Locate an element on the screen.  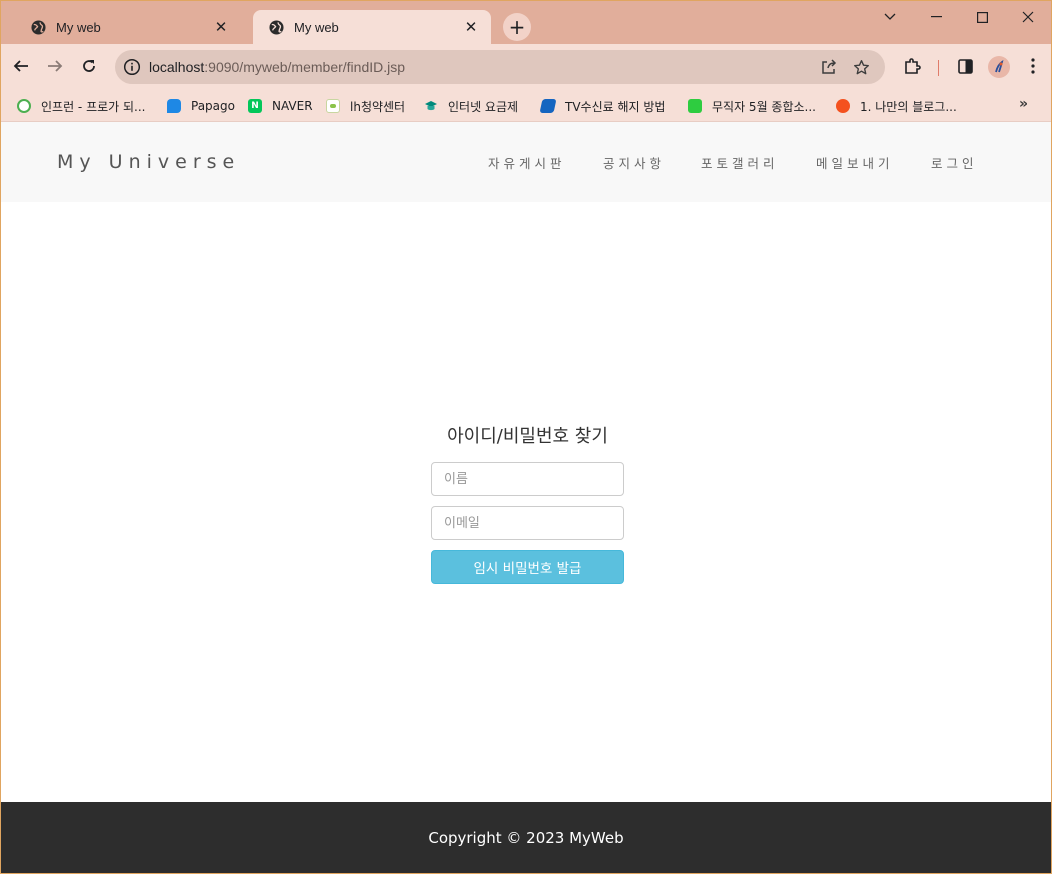
bookmark-label: TV수신료 해지 방법 is located at coordinates (615, 106).